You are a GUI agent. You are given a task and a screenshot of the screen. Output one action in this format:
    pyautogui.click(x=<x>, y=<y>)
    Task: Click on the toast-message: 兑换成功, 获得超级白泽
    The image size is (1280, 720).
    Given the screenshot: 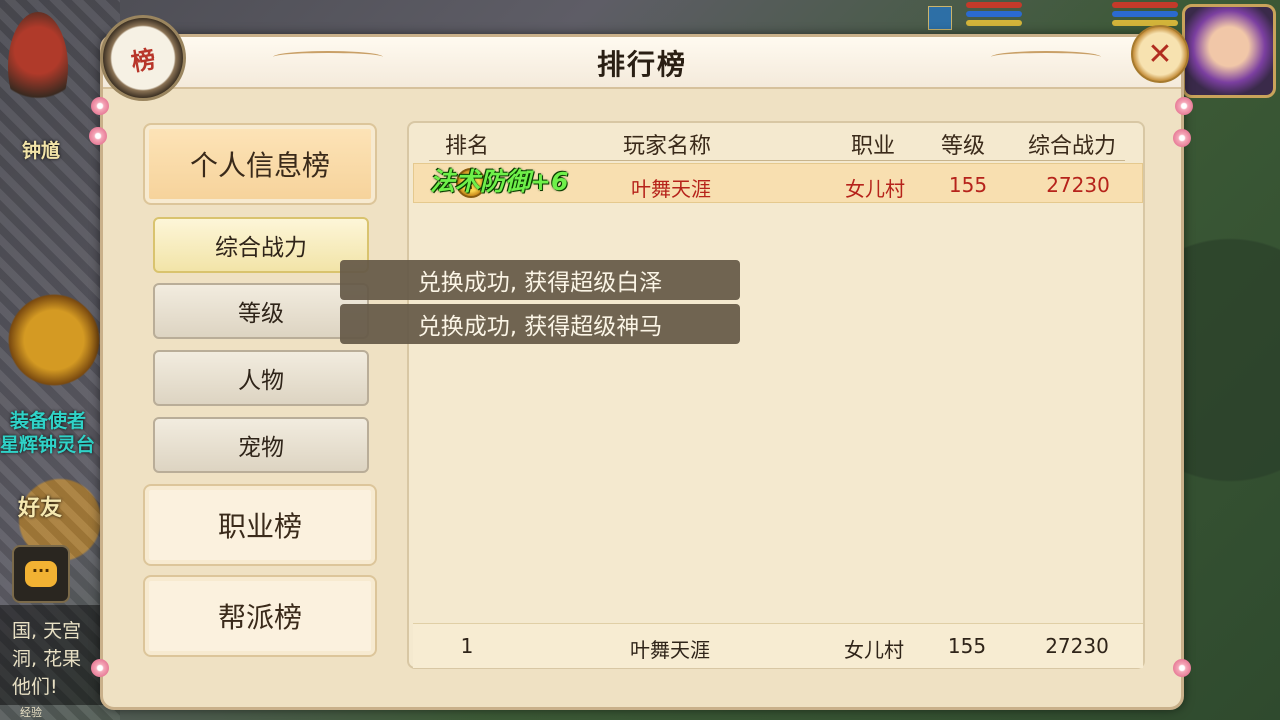 What is the action you would take?
    pyautogui.click(x=540, y=280)
    